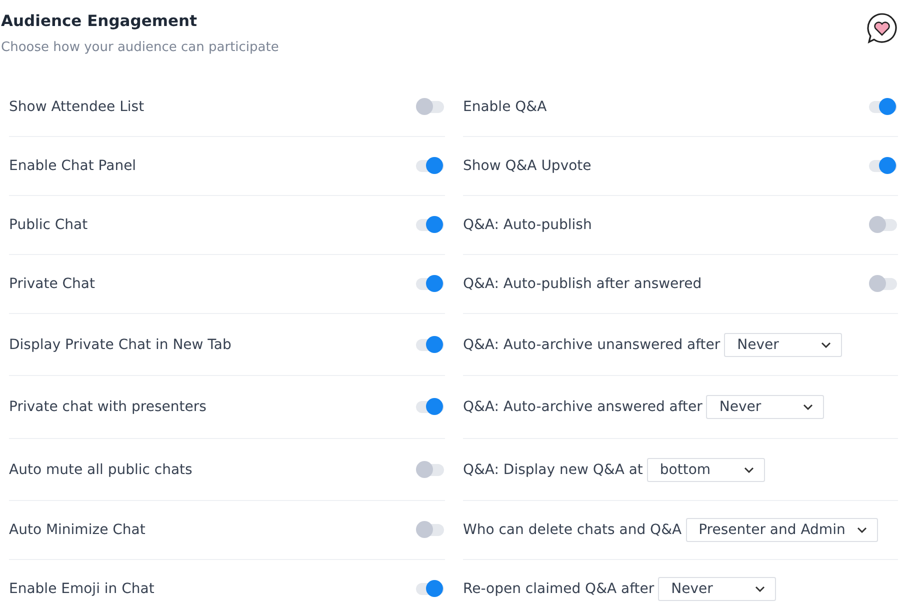 The width and height of the screenshot is (911, 606). I want to click on setting-label: Q&A: Auto-archive unanswered after, so click(591, 344).